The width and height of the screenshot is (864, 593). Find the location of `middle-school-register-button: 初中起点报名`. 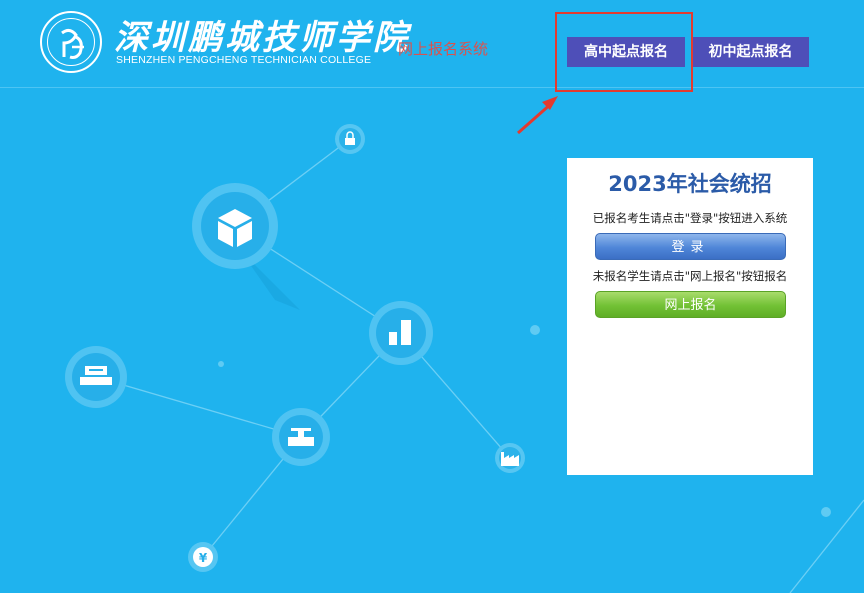

middle-school-register-button: 初中起点报名 is located at coordinates (750, 52).